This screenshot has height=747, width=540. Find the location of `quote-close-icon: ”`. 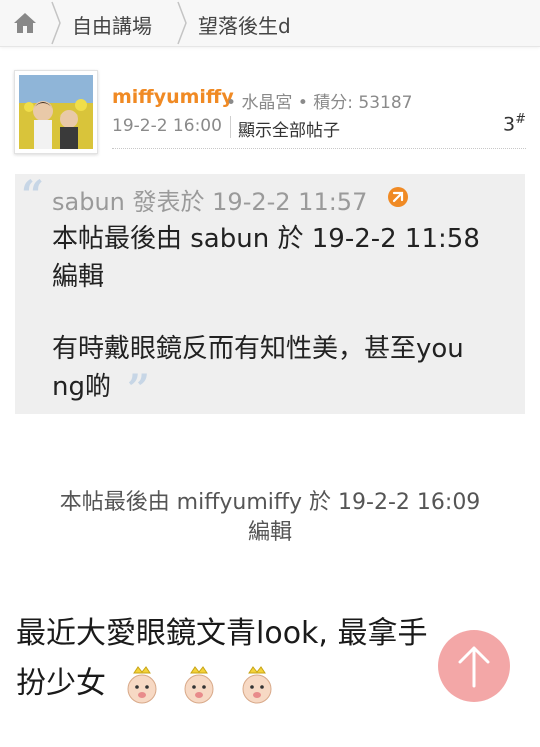

quote-close-icon: ” is located at coordinates (139, 389).